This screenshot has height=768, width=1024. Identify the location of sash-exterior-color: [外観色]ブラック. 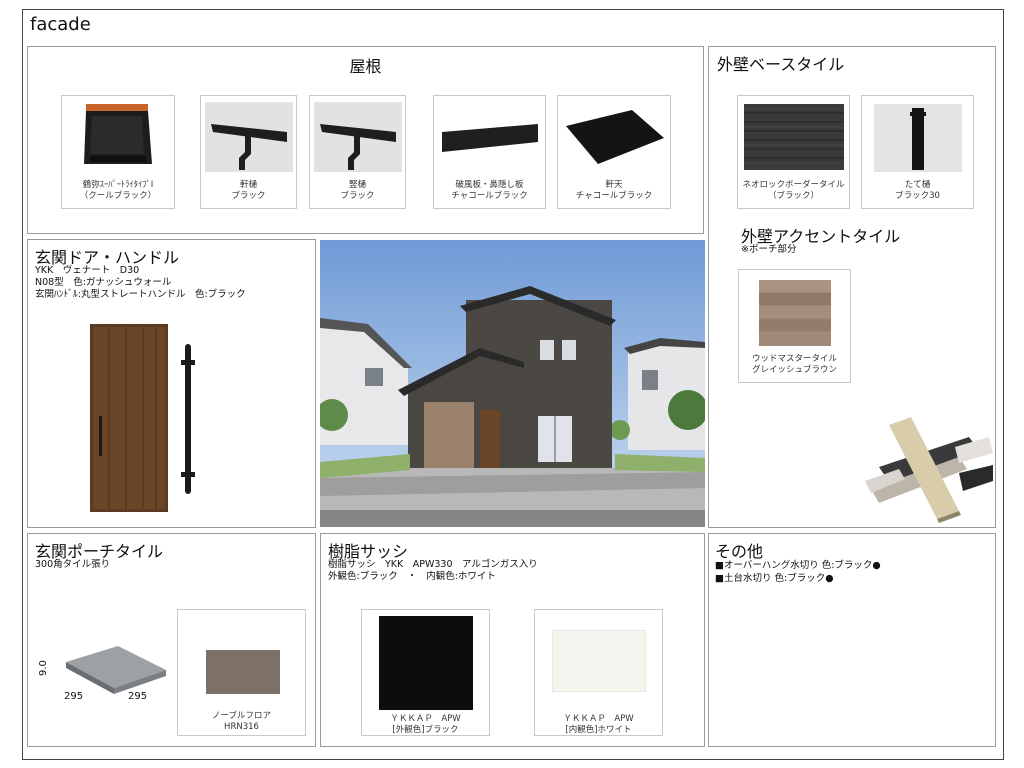
(425, 730).